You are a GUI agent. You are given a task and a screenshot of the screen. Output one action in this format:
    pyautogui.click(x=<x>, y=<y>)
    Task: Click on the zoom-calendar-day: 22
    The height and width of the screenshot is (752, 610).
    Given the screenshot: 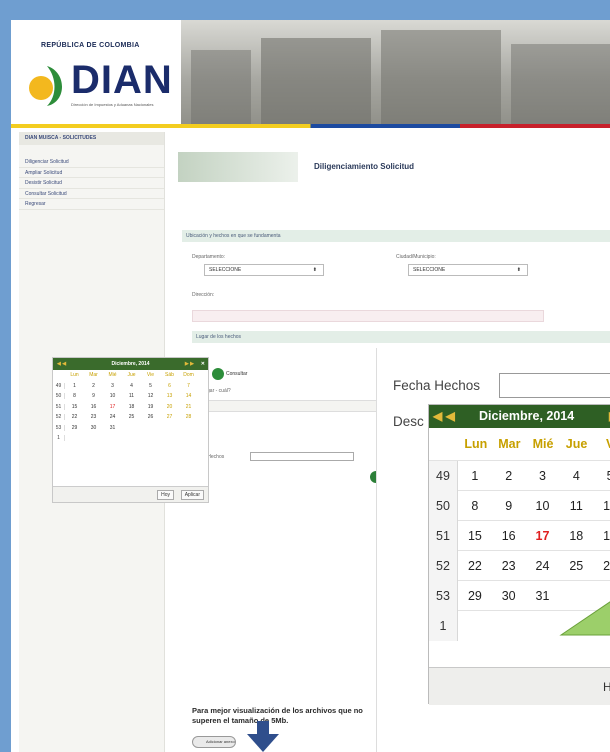 What is the action you would take?
    pyautogui.click(x=475, y=566)
    